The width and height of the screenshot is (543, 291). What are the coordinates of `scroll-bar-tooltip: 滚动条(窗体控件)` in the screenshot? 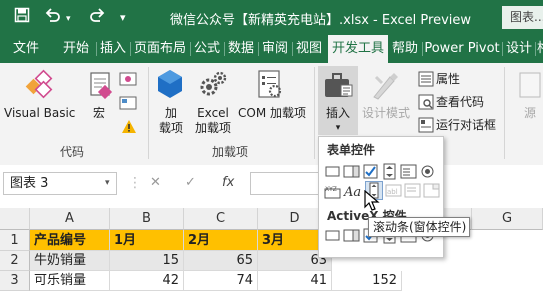 It's located at (419, 227).